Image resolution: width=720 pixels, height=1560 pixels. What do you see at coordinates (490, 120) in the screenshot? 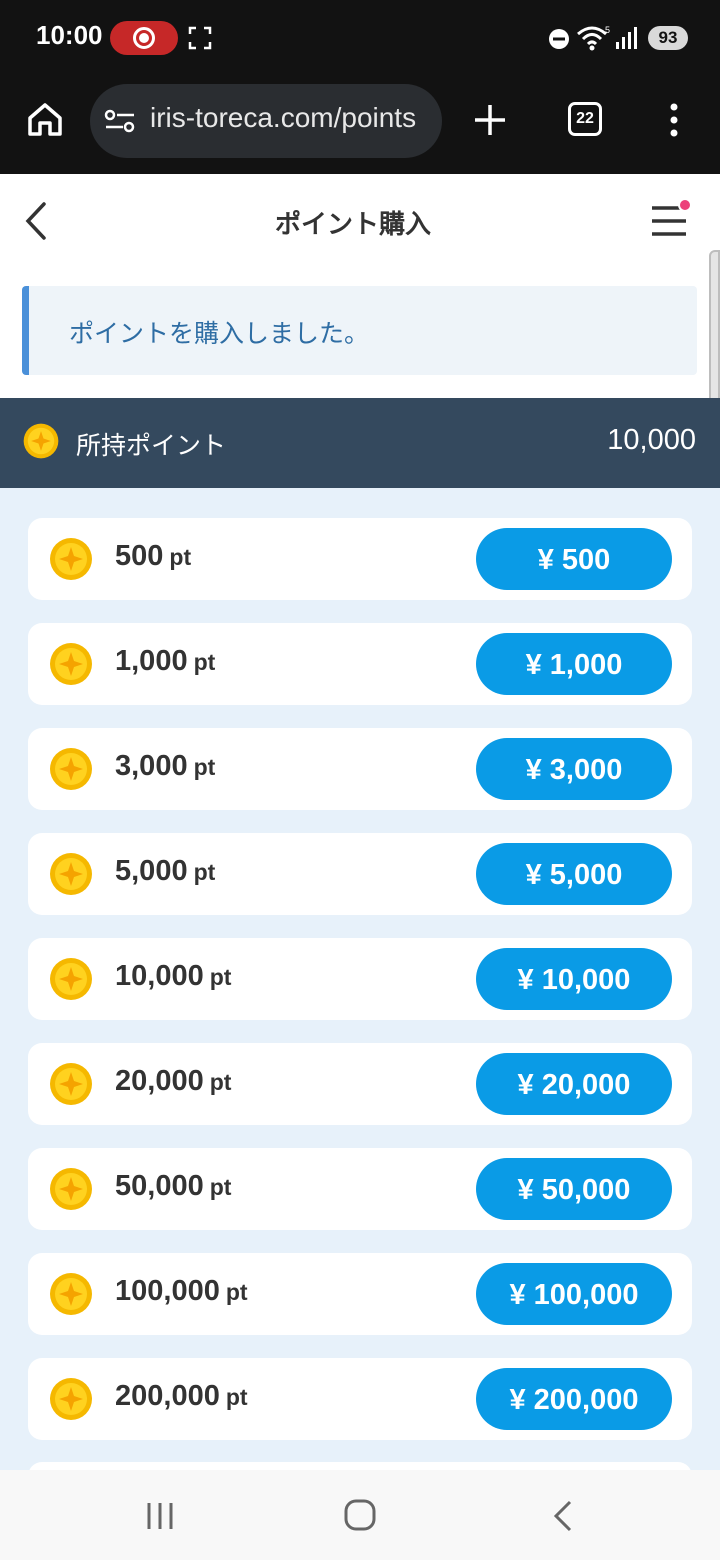
I see `plus-icon` at bounding box center [490, 120].